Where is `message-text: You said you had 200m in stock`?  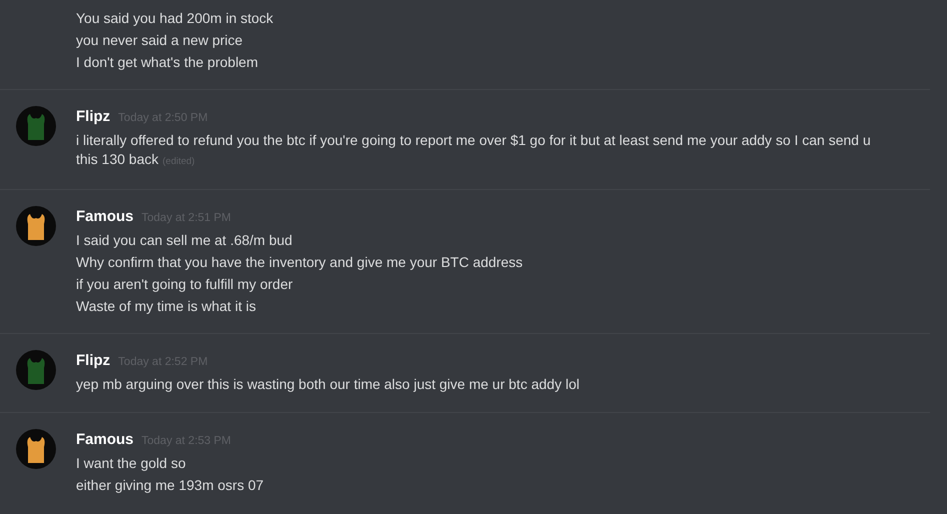
message-text: You said you had 200m in stock is located at coordinates (175, 18).